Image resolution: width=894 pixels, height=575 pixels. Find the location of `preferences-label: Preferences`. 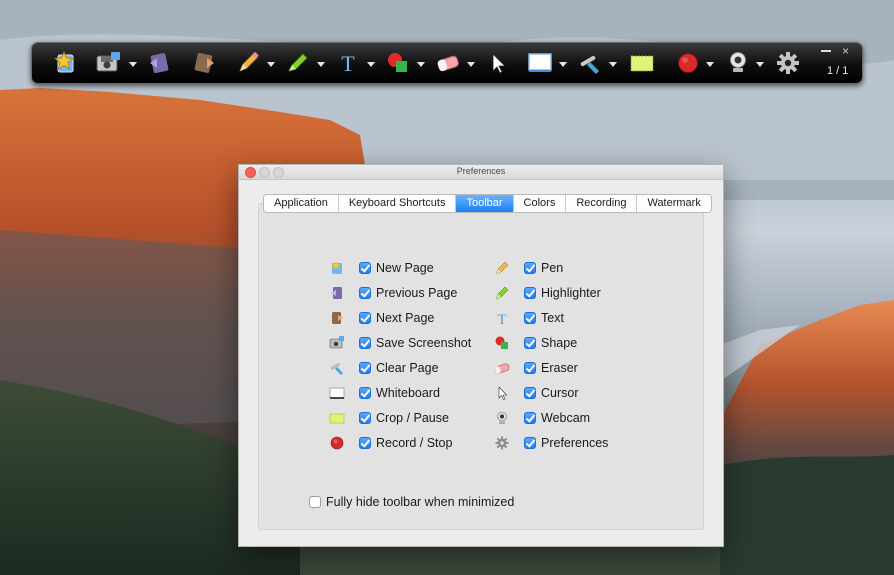

preferences-label: Preferences is located at coordinates (575, 443).